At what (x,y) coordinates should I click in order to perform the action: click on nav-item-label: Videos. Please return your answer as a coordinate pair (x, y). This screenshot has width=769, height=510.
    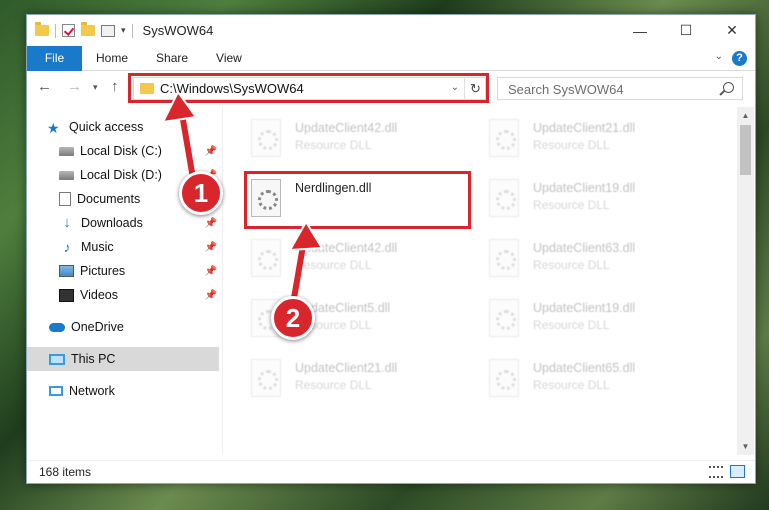
    Looking at the image, I should click on (99, 295).